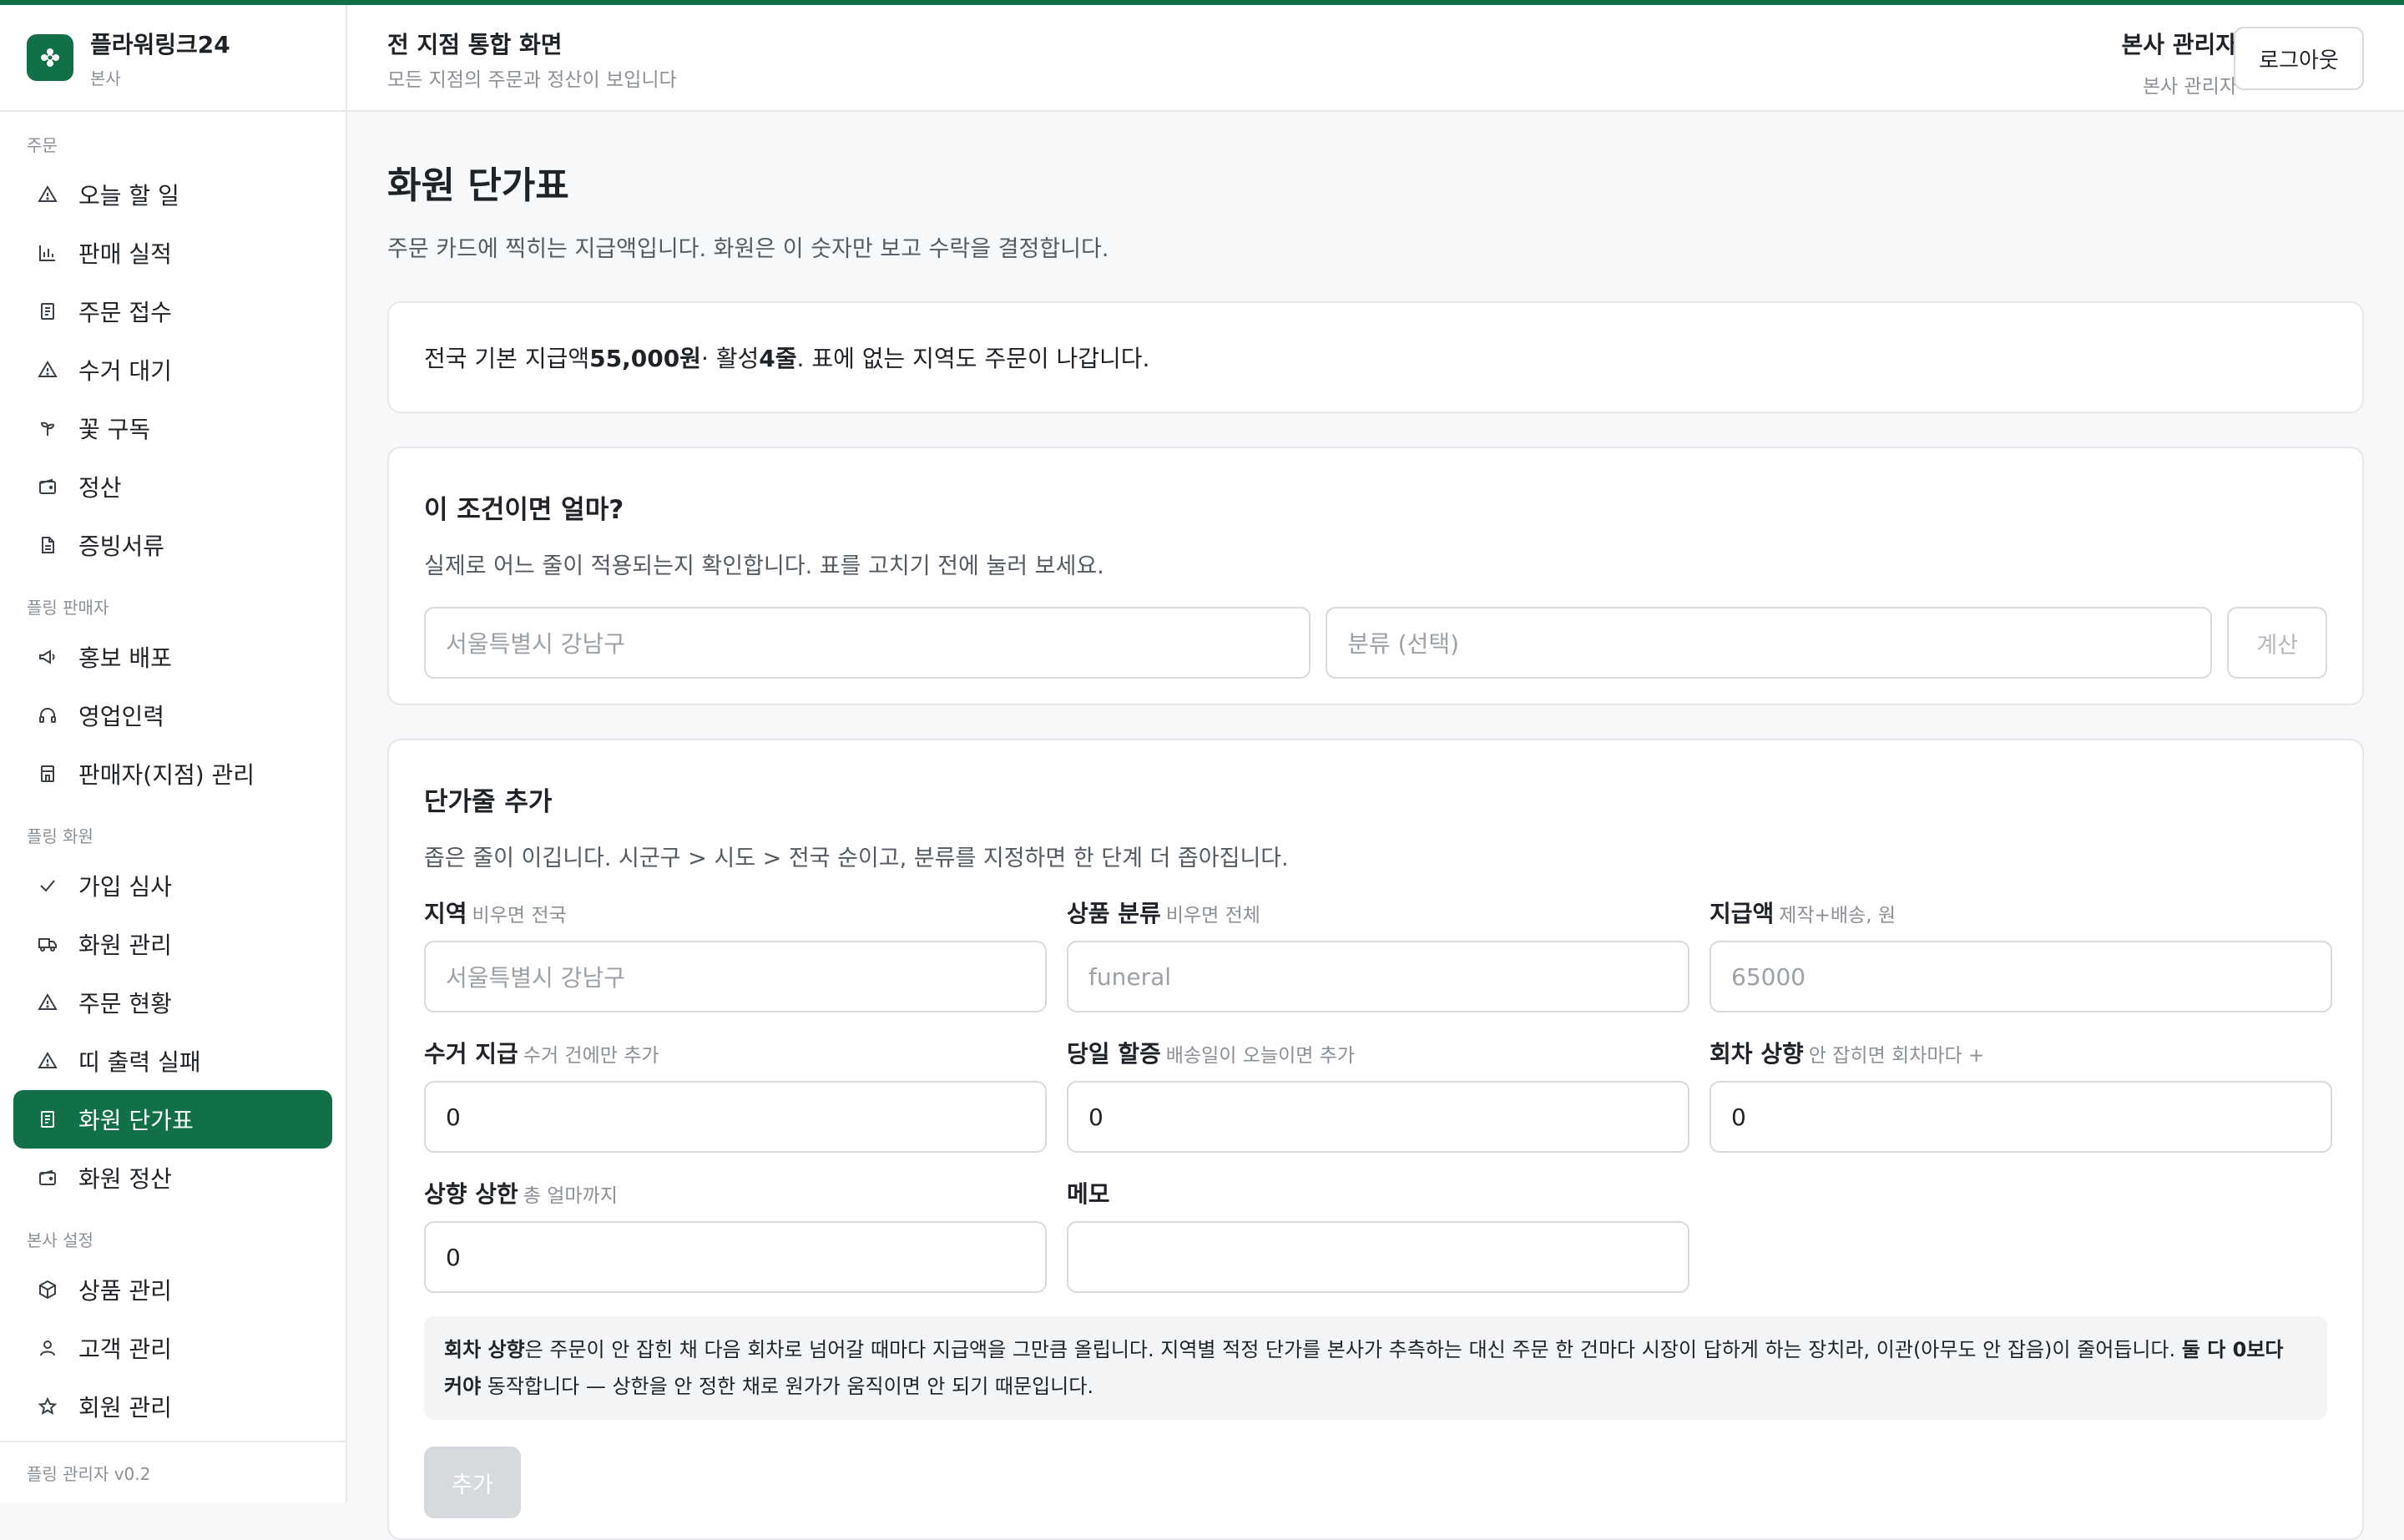  I want to click on region-input: 서울특별시 강남구, so click(868, 643).